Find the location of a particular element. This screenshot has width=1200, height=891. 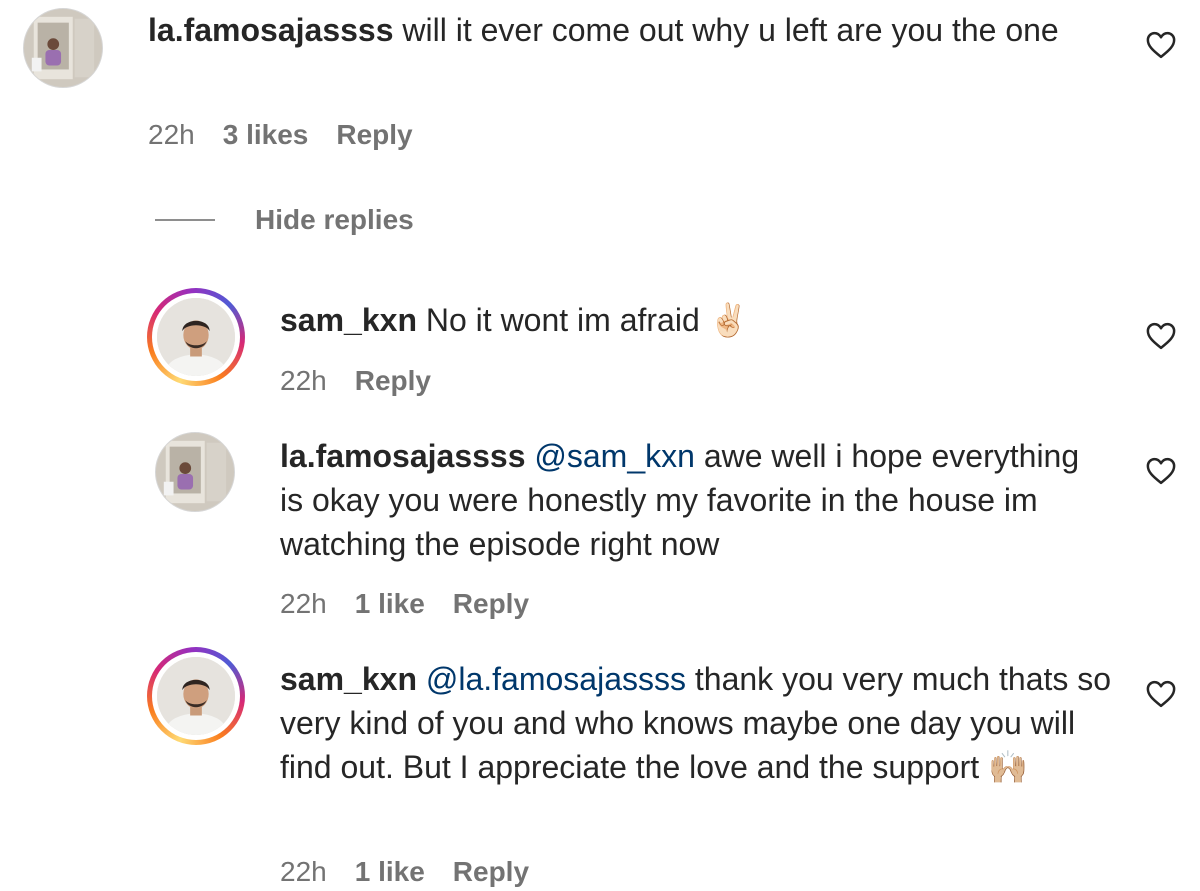

comment-likes: 3 likes is located at coordinates (266, 134).